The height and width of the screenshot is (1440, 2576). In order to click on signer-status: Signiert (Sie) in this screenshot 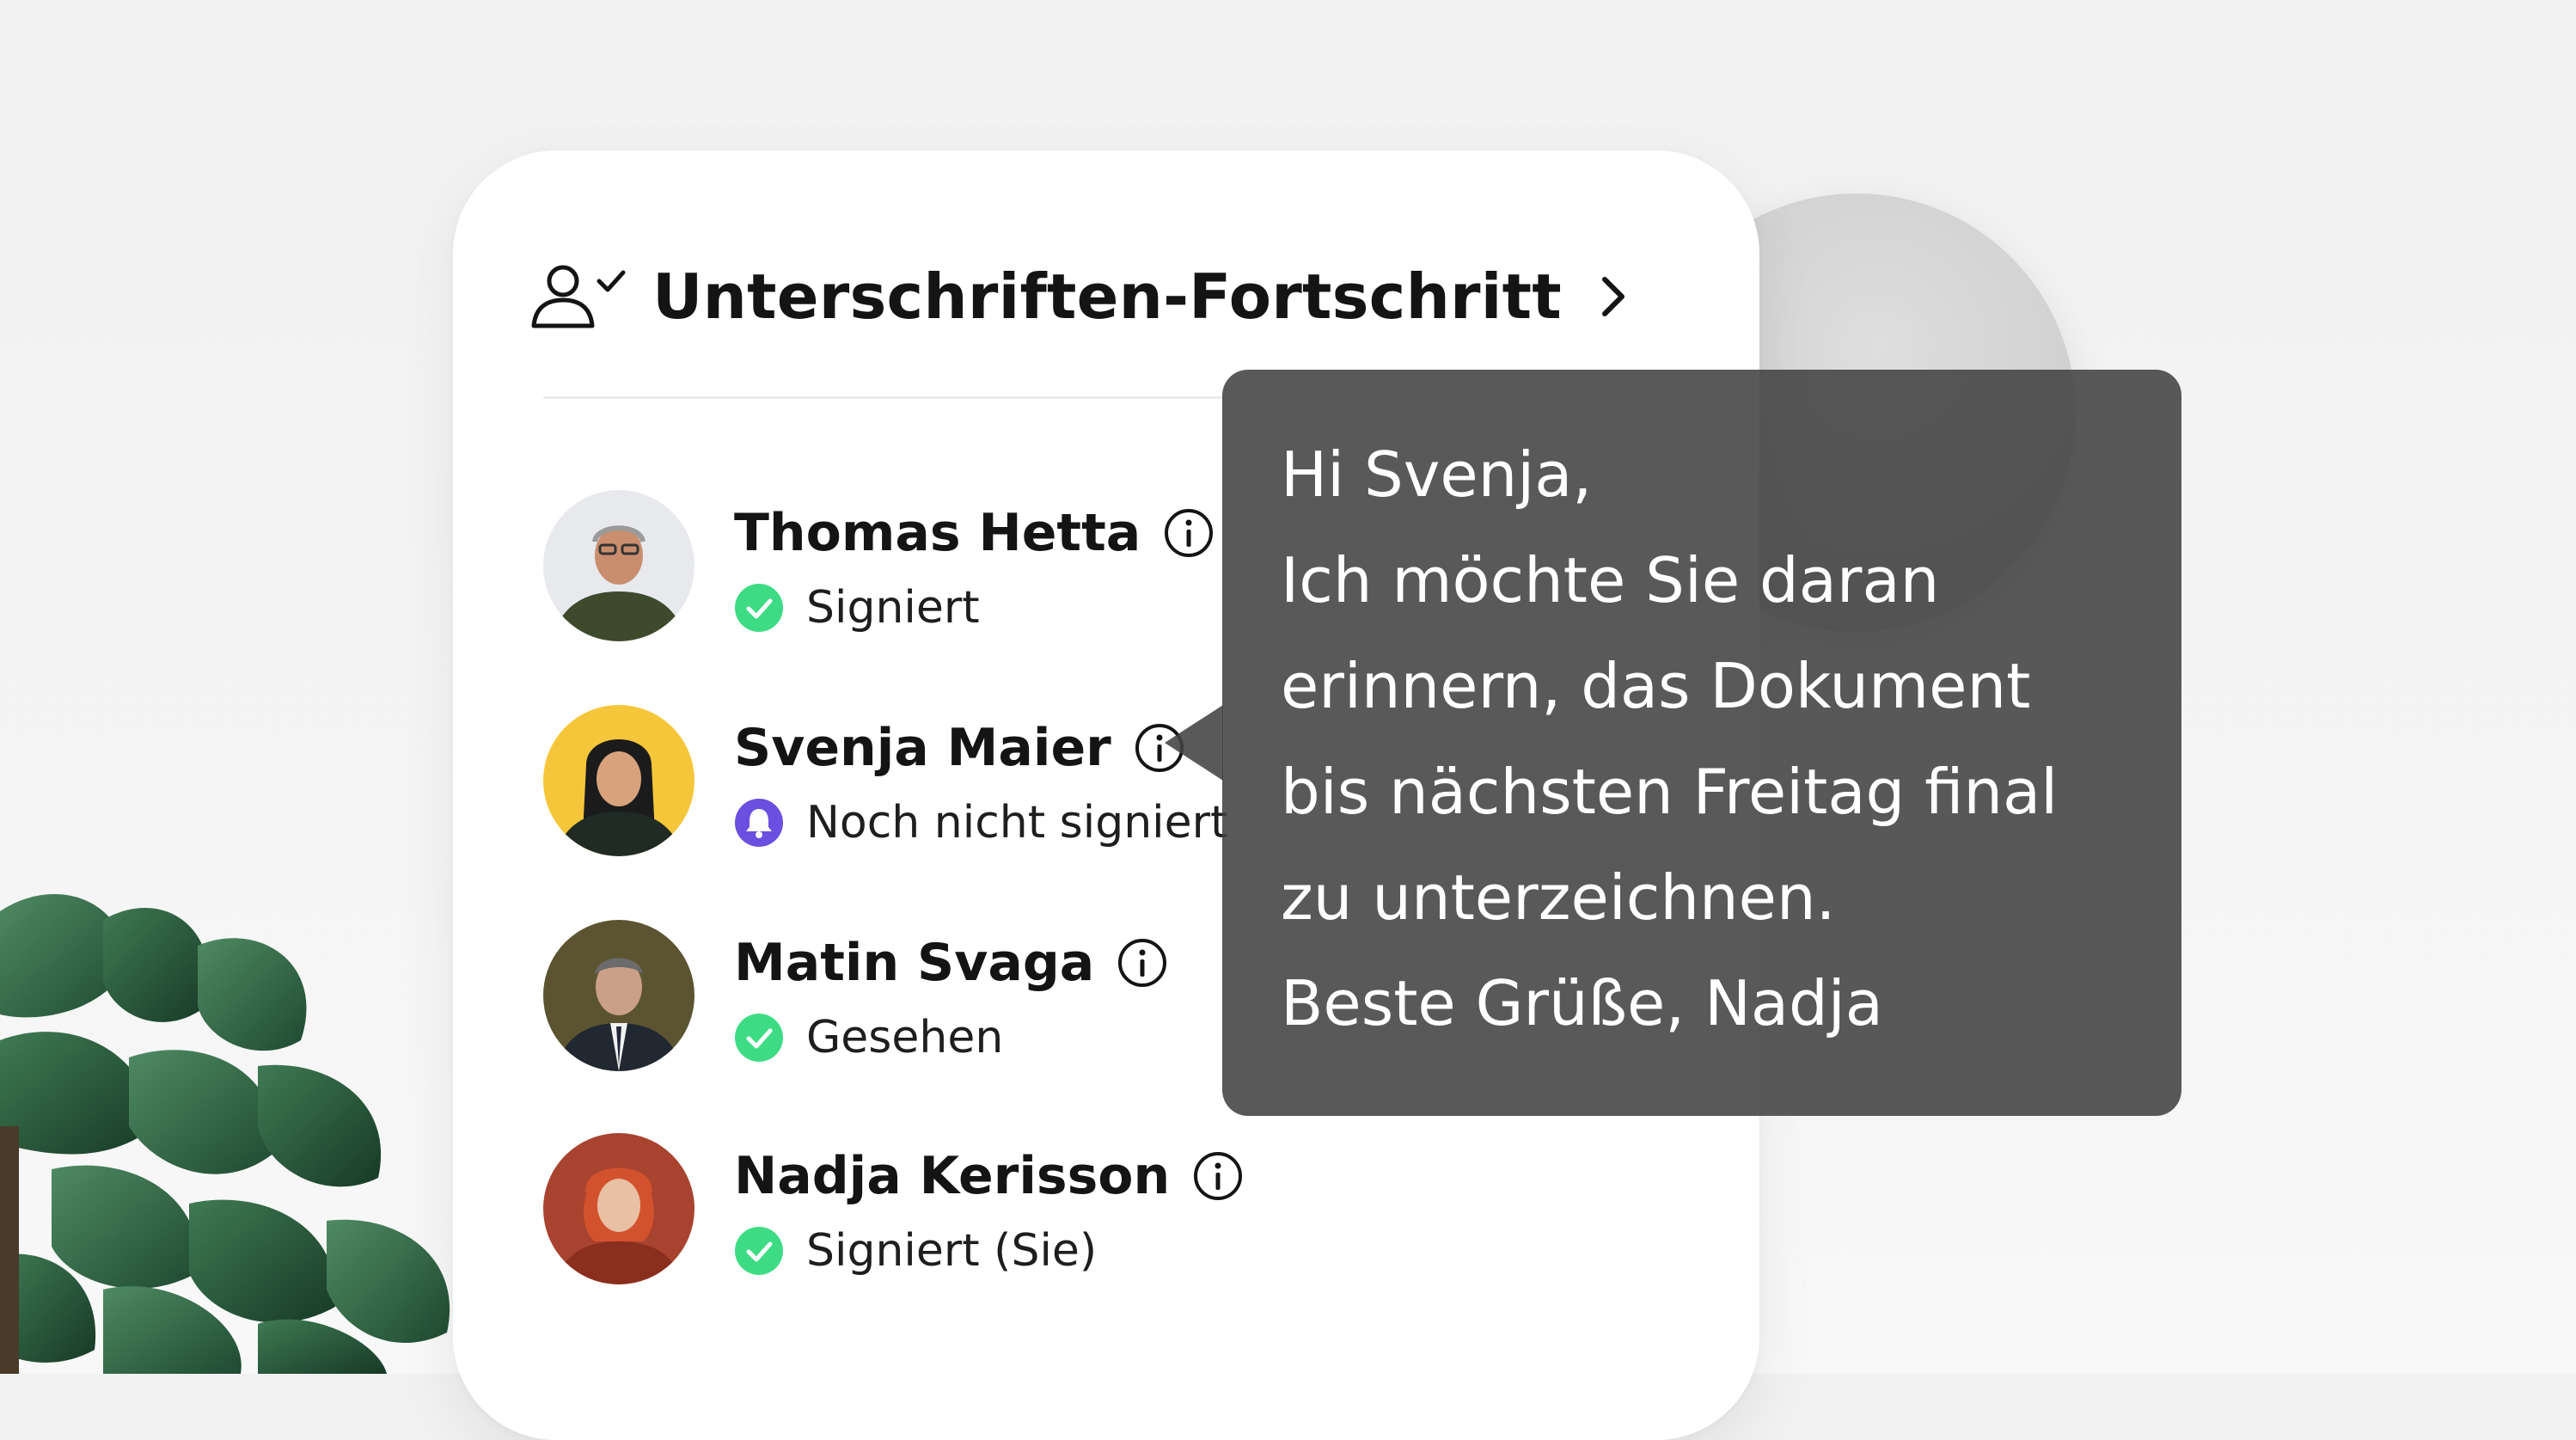, I will do `click(952, 1251)`.